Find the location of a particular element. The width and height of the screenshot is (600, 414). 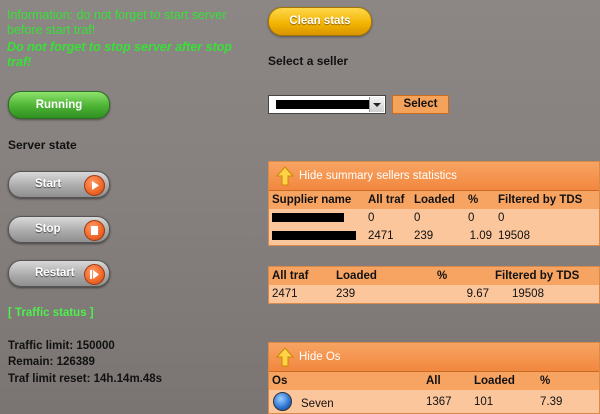

table-row: 2471 239 9.67 19508 is located at coordinates (434, 294).